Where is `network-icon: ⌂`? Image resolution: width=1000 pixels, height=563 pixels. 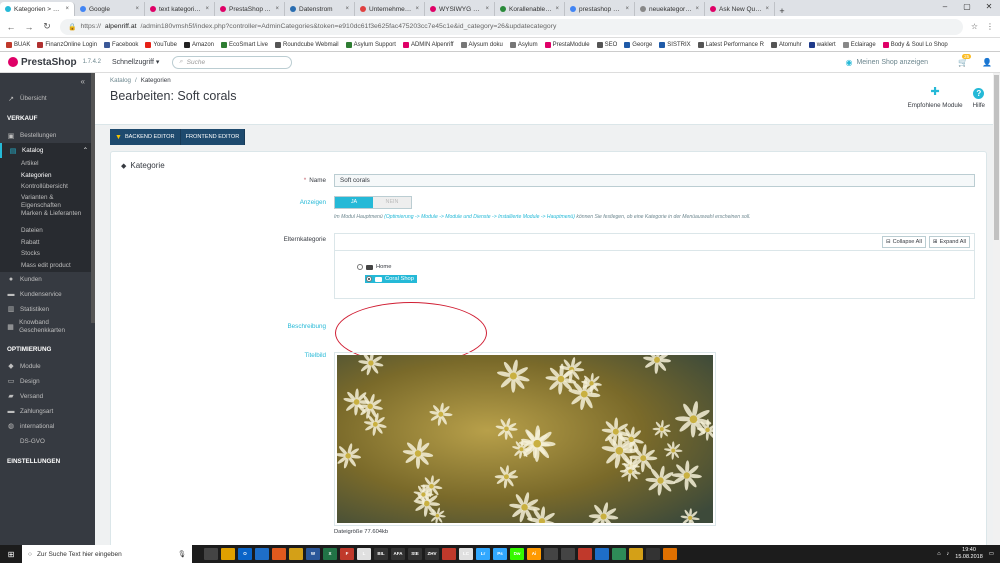
network-icon: ⌂ is located at coordinates (938, 554).